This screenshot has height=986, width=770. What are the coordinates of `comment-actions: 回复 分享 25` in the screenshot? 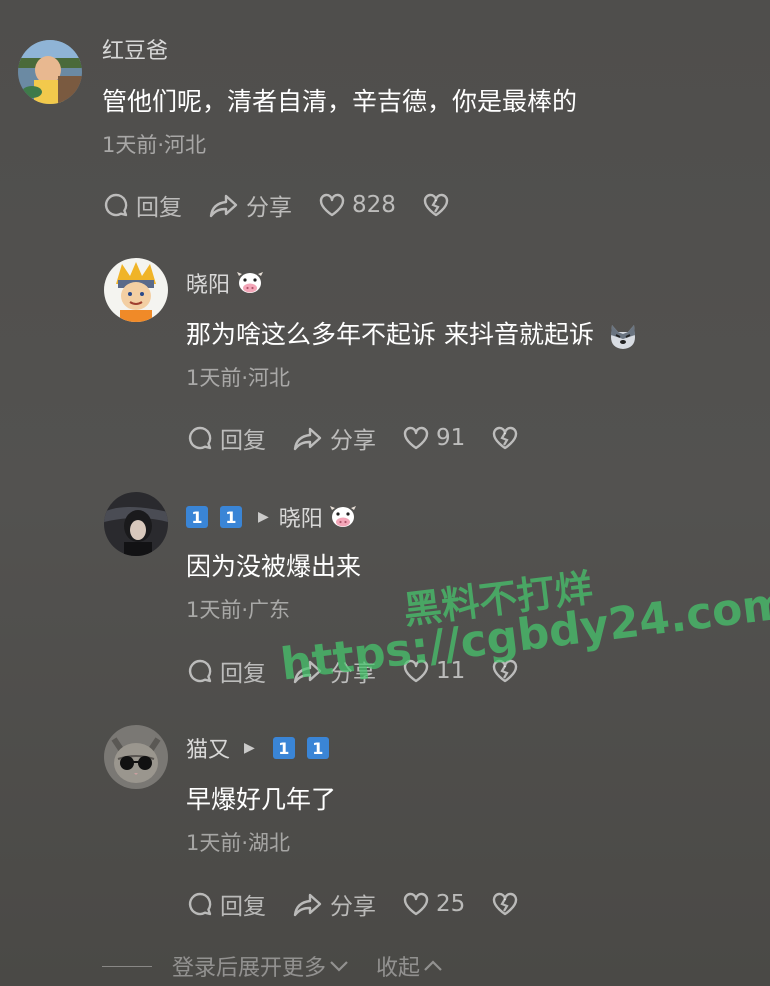 It's located at (365, 904).